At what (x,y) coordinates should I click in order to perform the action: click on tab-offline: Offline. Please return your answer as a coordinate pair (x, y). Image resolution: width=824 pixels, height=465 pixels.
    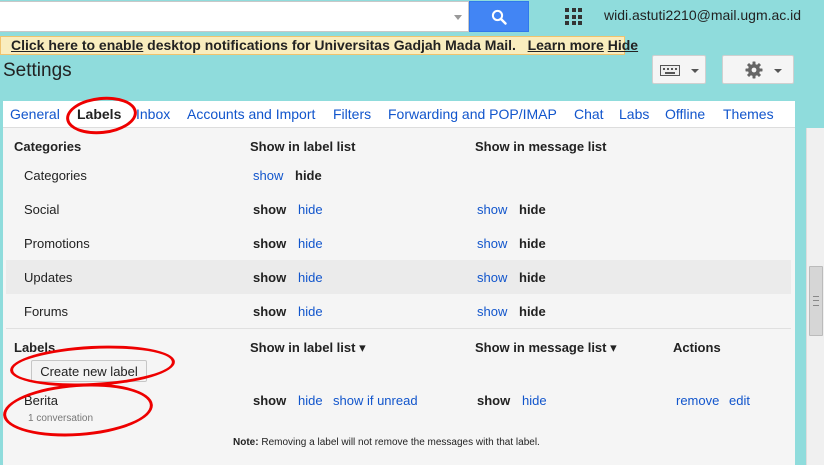
    Looking at the image, I should click on (685, 114).